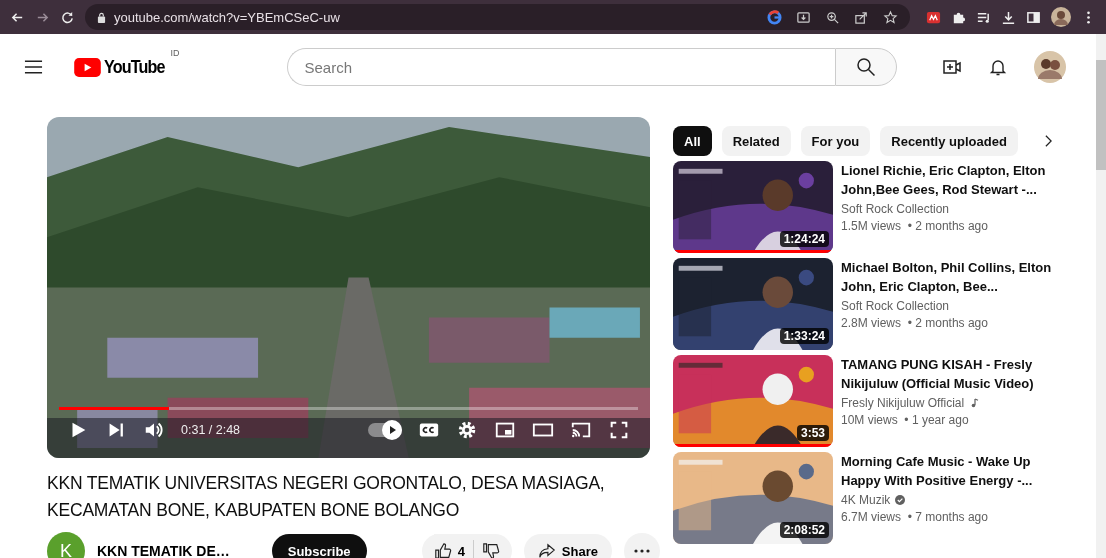 This screenshot has height=558, width=1106. Describe the element at coordinates (101, 17) in the screenshot. I see `lock-icon` at that location.